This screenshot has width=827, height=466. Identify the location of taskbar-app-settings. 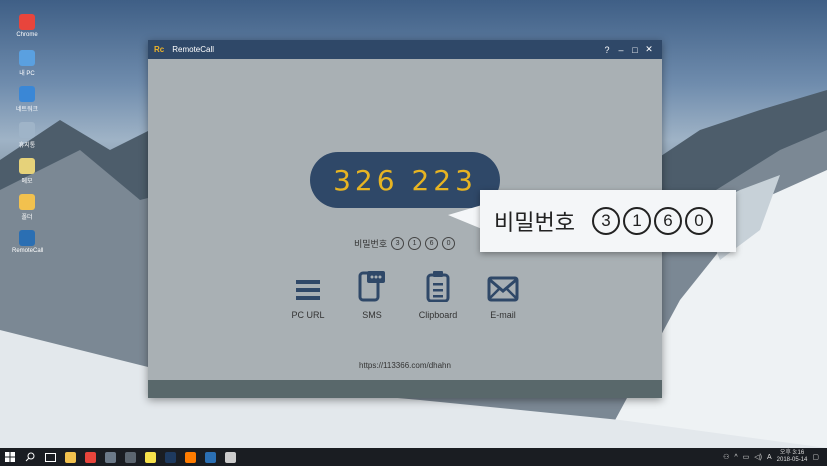
(230, 457).